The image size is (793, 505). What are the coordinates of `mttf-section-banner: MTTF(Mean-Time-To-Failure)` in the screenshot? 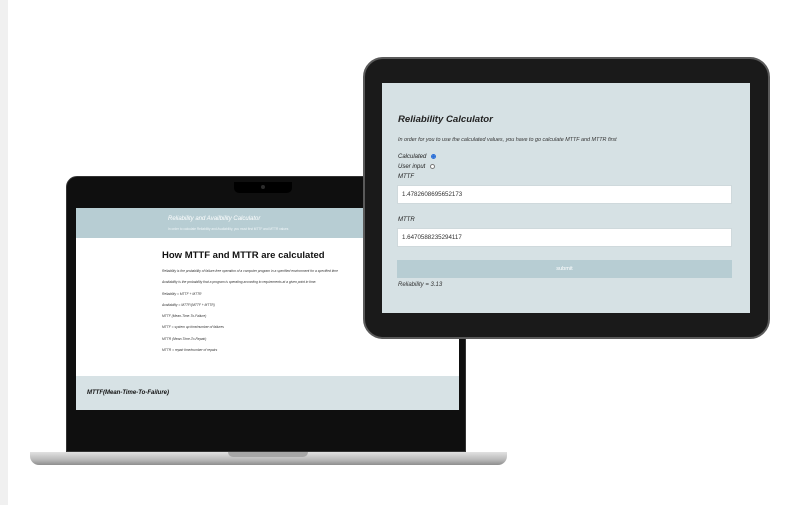 It's located at (267, 393).